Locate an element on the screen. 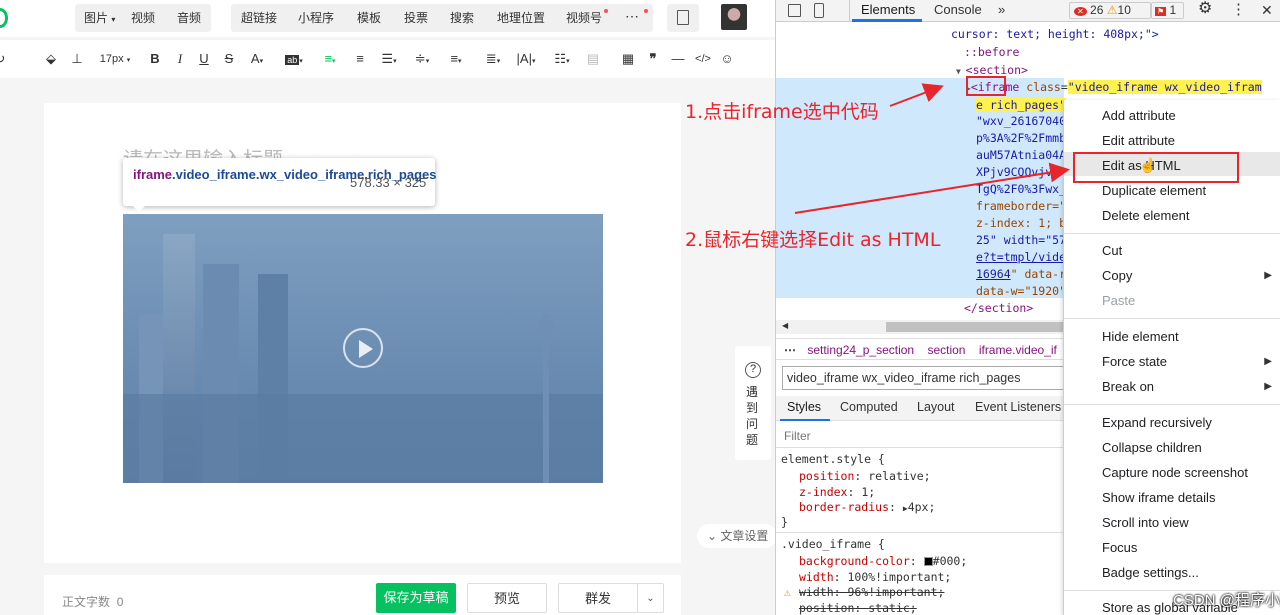 Image resolution: width=1280 pixels, height=615 pixels. annotation-arrows is located at coordinates (932, 148).